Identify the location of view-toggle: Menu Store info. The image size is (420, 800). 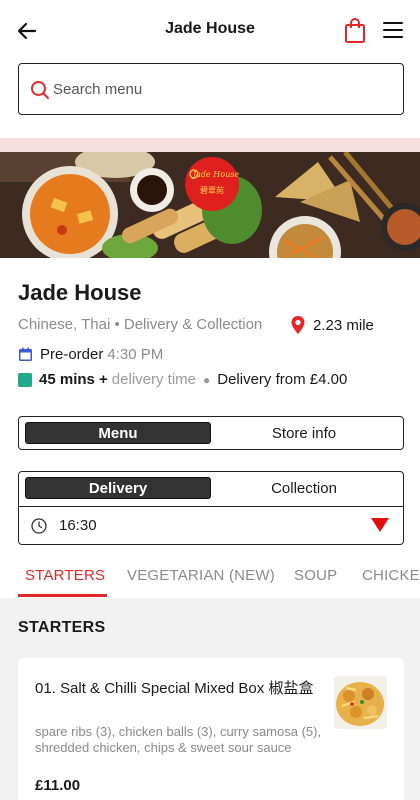
(211, 433).